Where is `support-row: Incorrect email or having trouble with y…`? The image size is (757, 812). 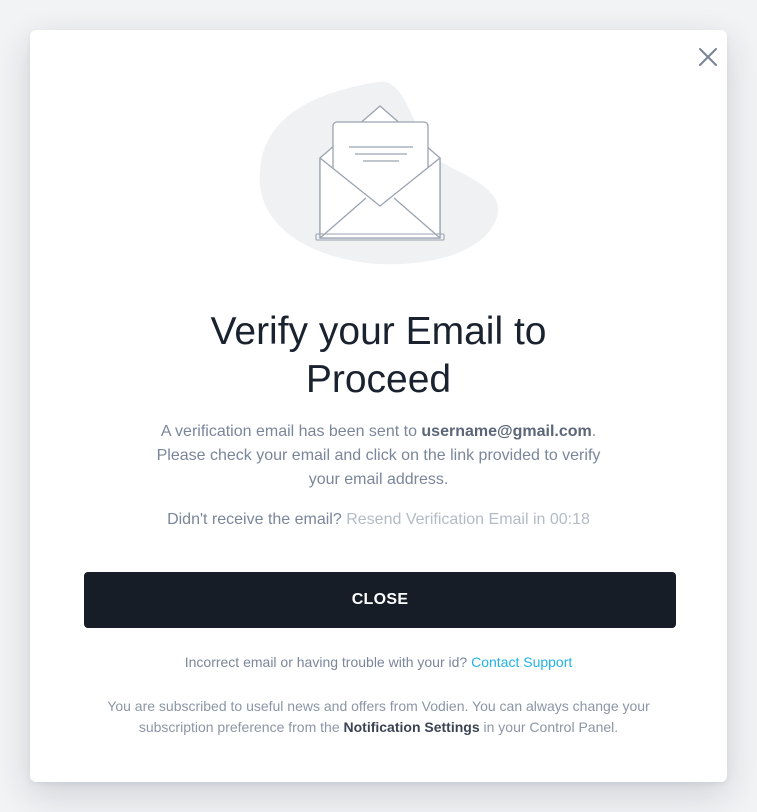 support-row: Incorrect email or having trouble with y… is located at coordinates (378, 662).